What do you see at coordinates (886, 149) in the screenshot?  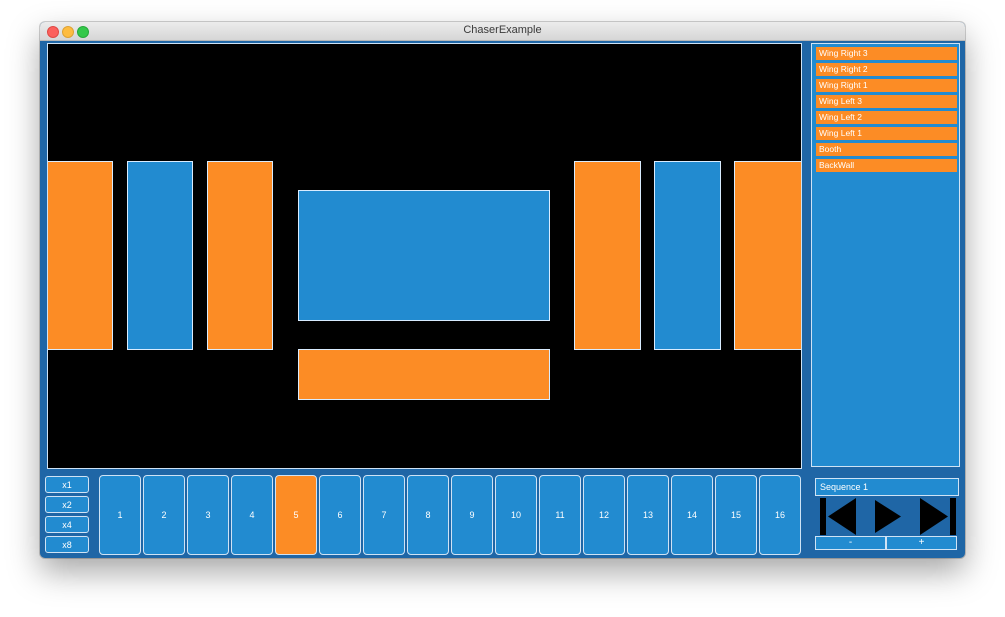 I see `fixture-list-item: Booth` at bounding box center [886, 149].